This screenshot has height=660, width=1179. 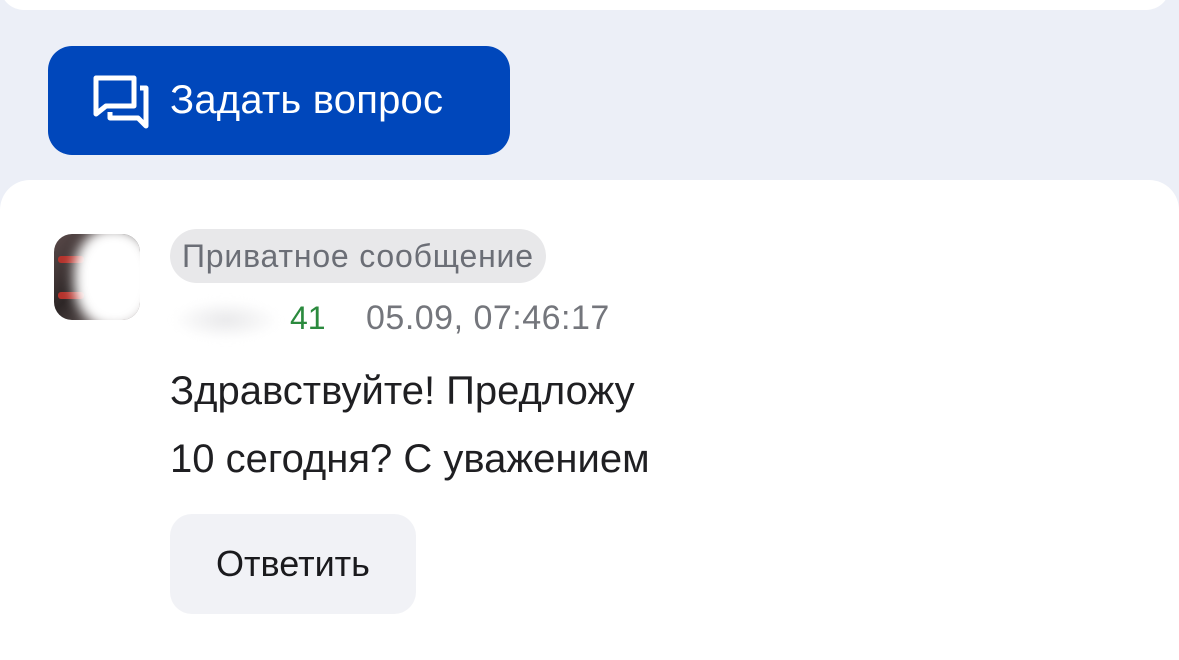 I want to click on private-message-badge: Приватное сообщение, so click(x=358, y=256).